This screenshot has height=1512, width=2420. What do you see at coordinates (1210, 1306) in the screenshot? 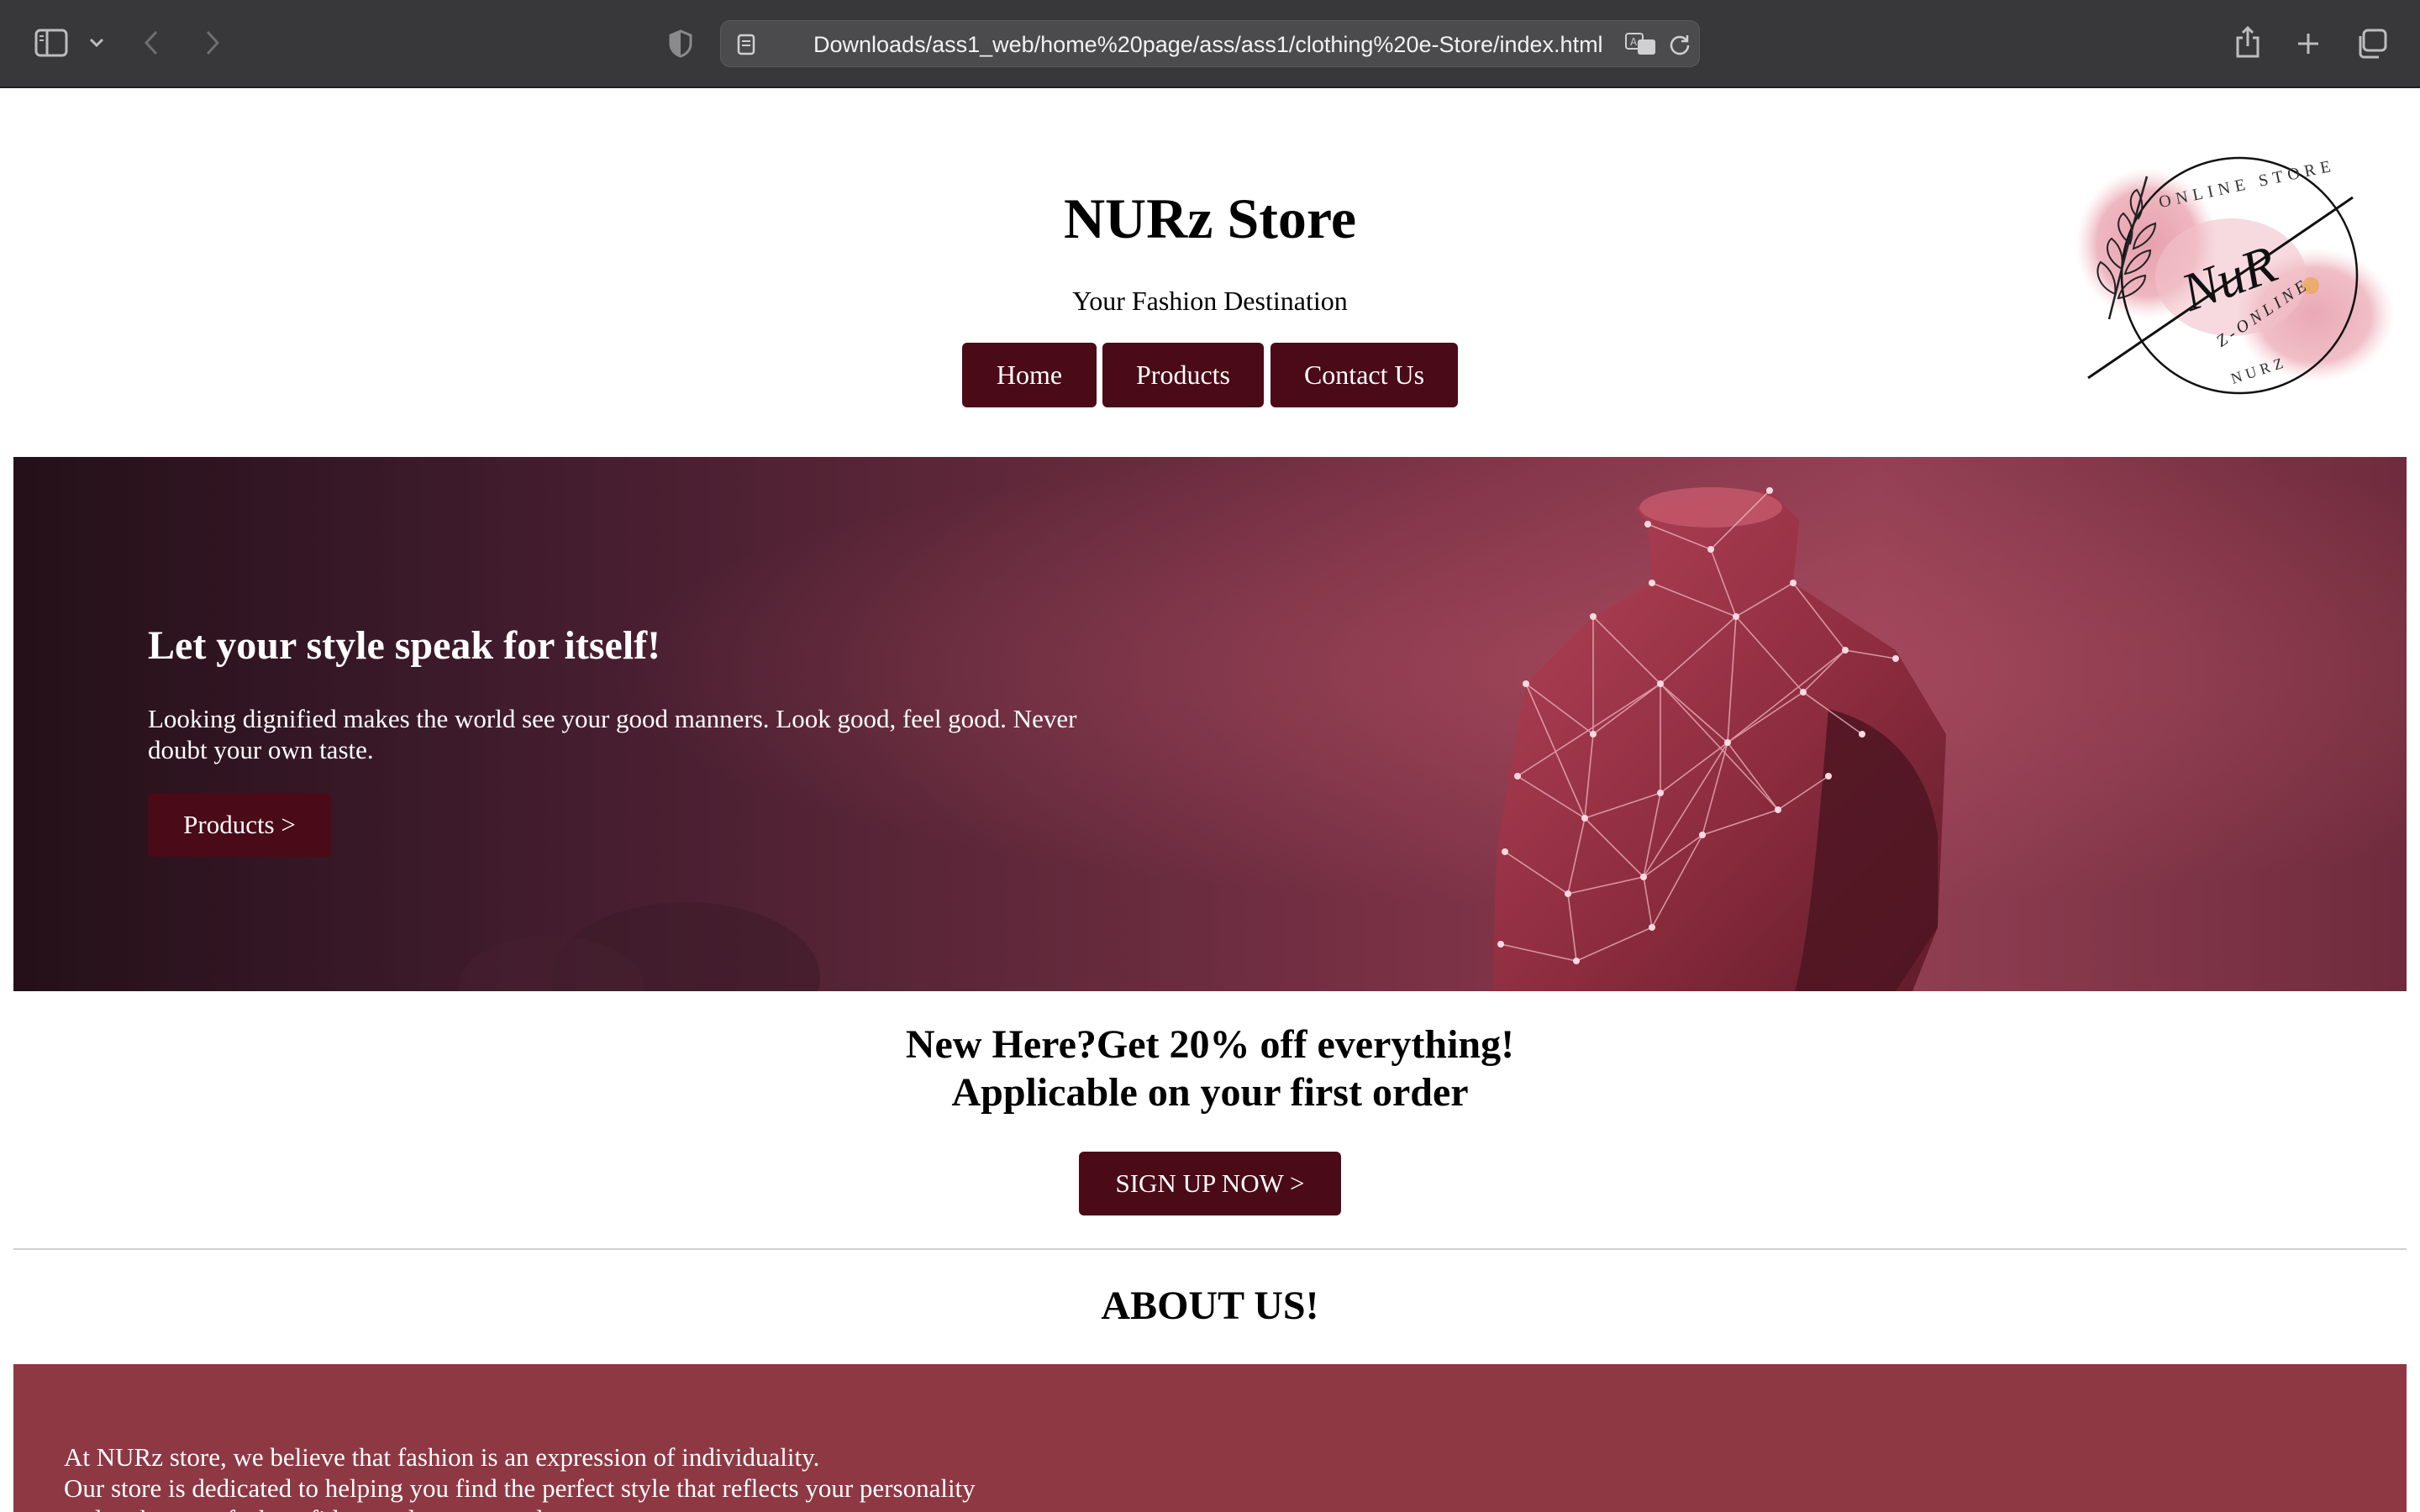
I see `about-title: ABOUT US!` at bounding box center [1210, 1306].